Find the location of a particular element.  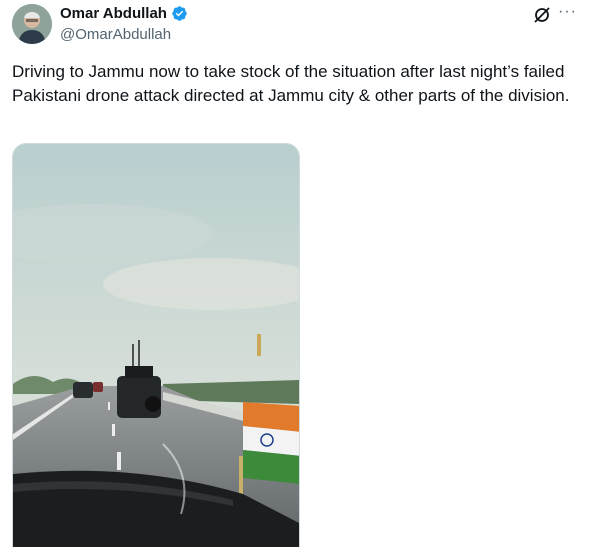

verified-badge-icon is located at coordinates (179, 13).